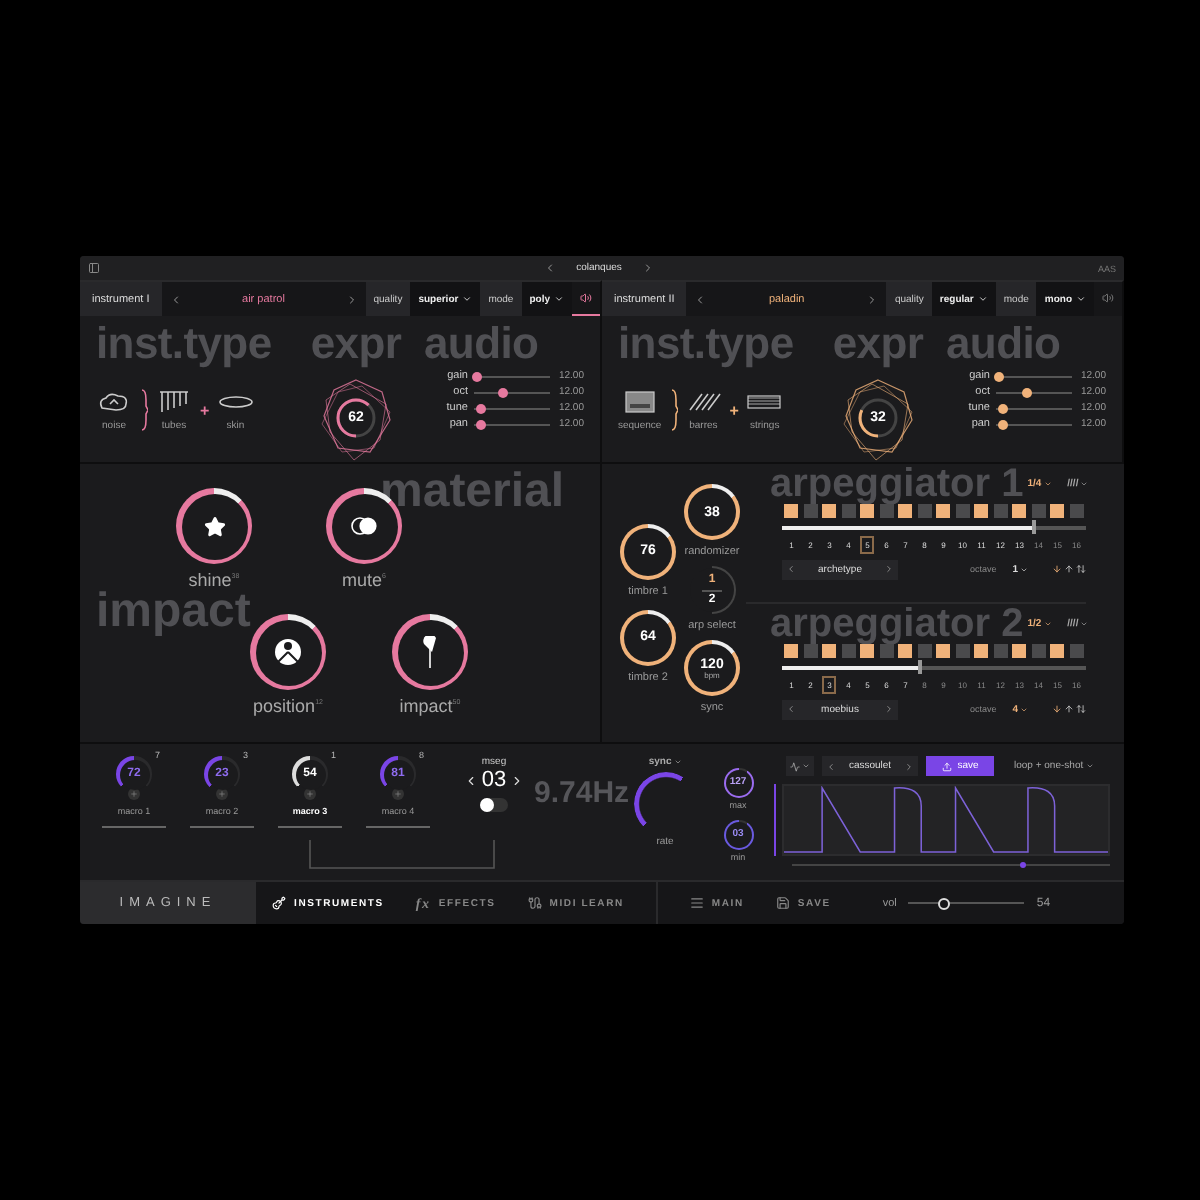  I want to click on mseg-value: 03, so click(494, 780).